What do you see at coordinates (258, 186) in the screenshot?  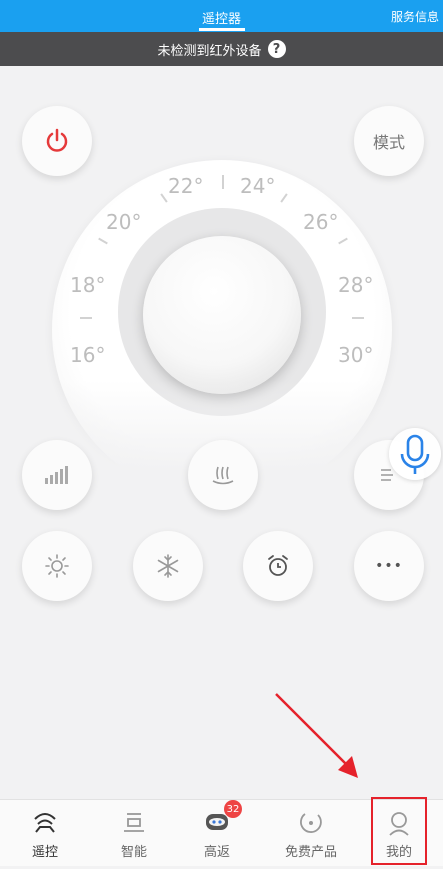 I see `temp-label-24: 24°` at bounding box center [258, 186].